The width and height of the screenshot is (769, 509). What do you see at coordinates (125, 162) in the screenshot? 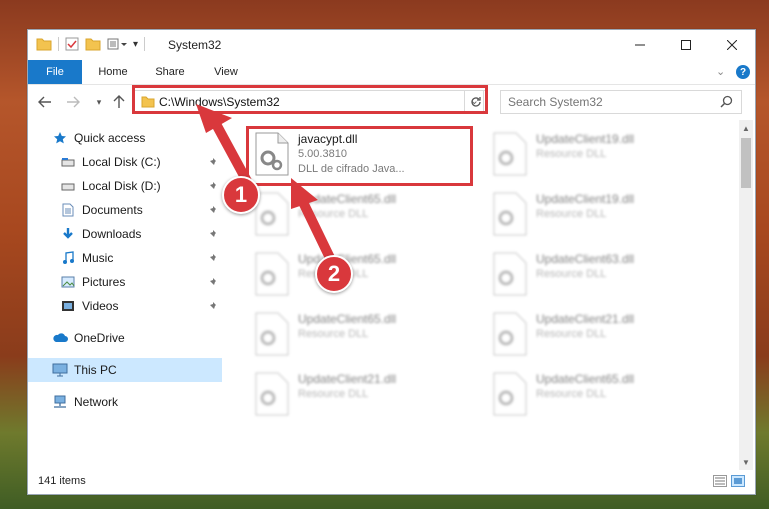
I see `nav-item-local-disk-c: Local Disk (C:)` at bounding box center [125, 162].